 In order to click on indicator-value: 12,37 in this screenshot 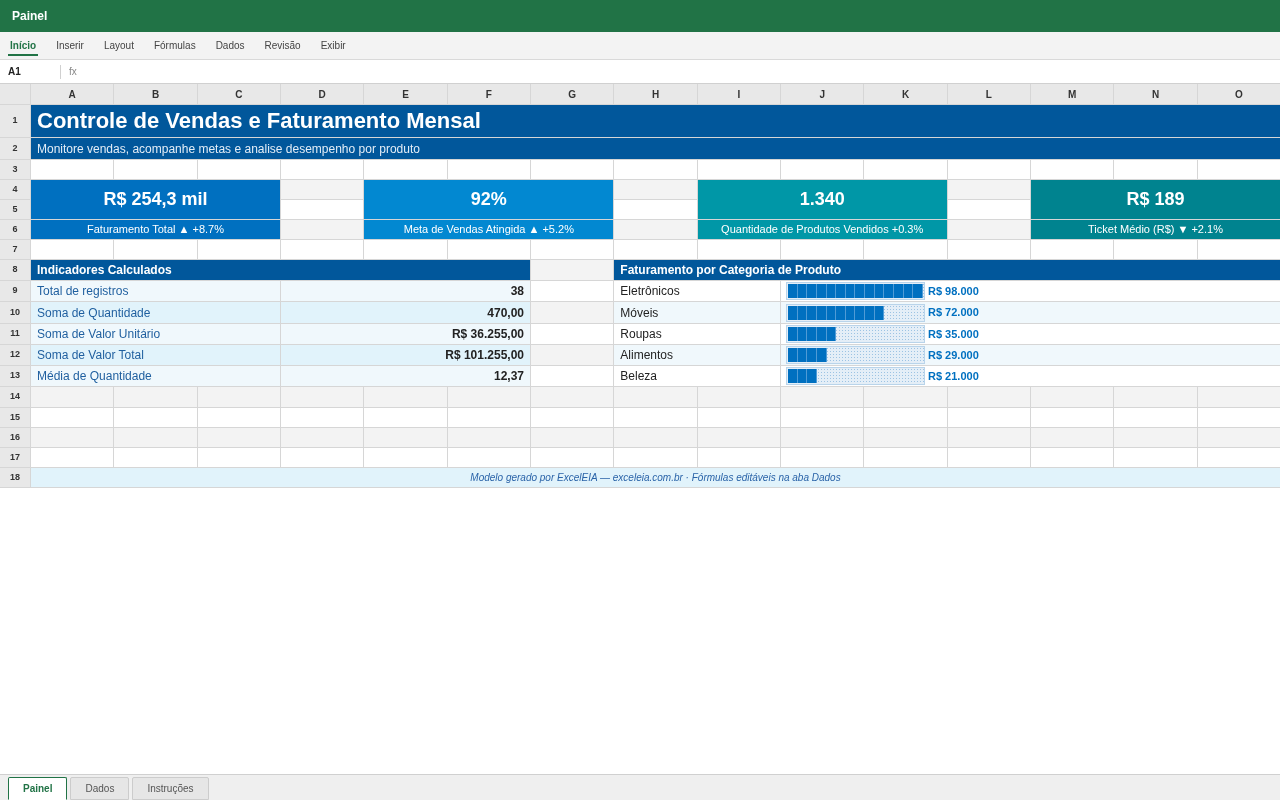, I will do `click(405, 376)`.